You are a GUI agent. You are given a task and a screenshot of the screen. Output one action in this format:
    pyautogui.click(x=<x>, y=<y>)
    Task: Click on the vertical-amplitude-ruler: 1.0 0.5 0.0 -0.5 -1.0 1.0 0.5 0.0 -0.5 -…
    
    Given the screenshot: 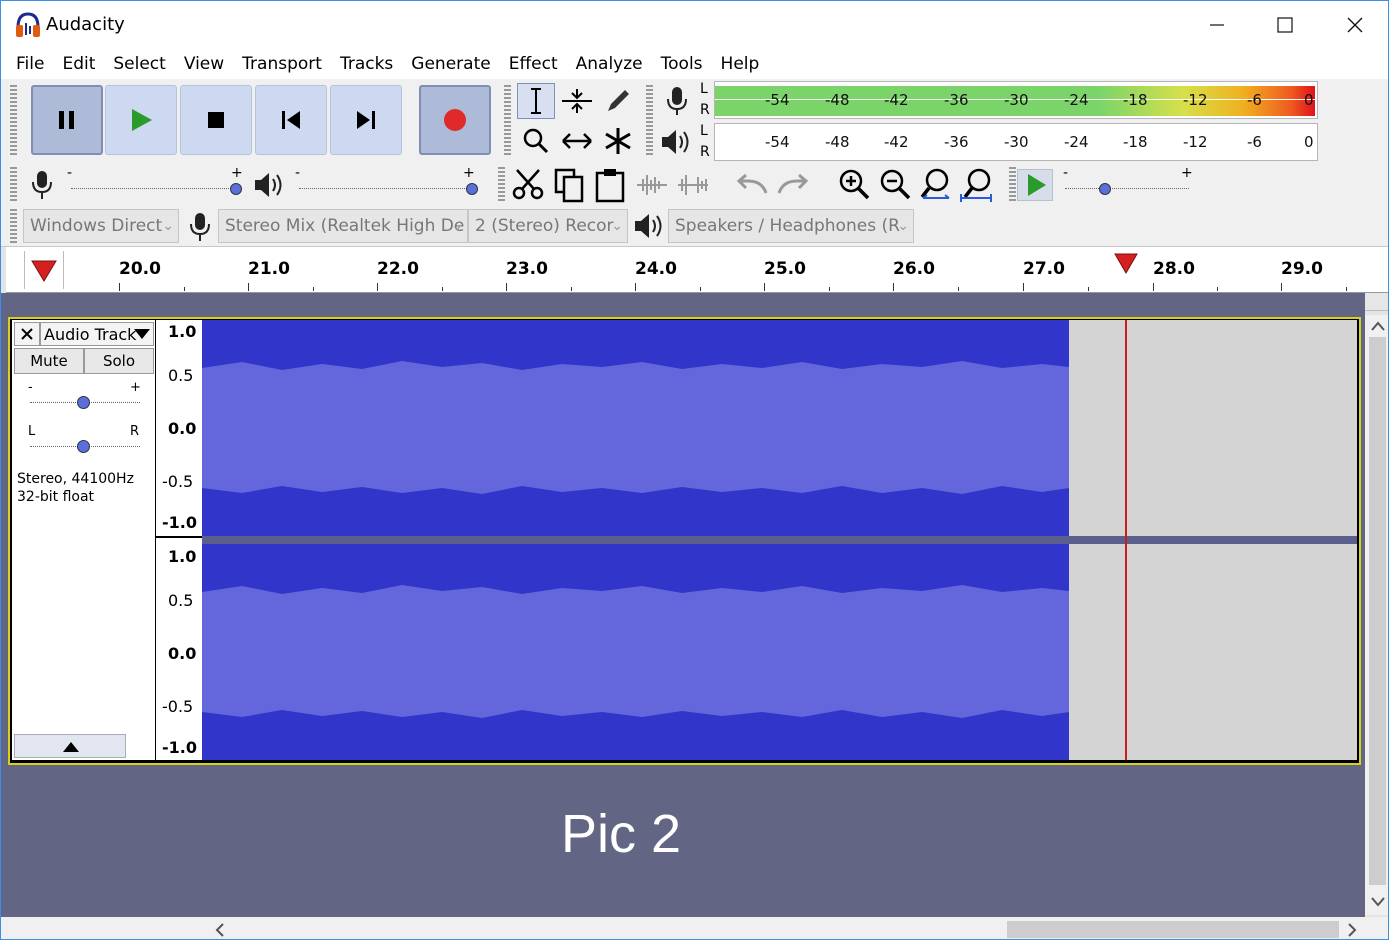 What is the action you would take?
    pyautogui.click(x=179, y=540)
    